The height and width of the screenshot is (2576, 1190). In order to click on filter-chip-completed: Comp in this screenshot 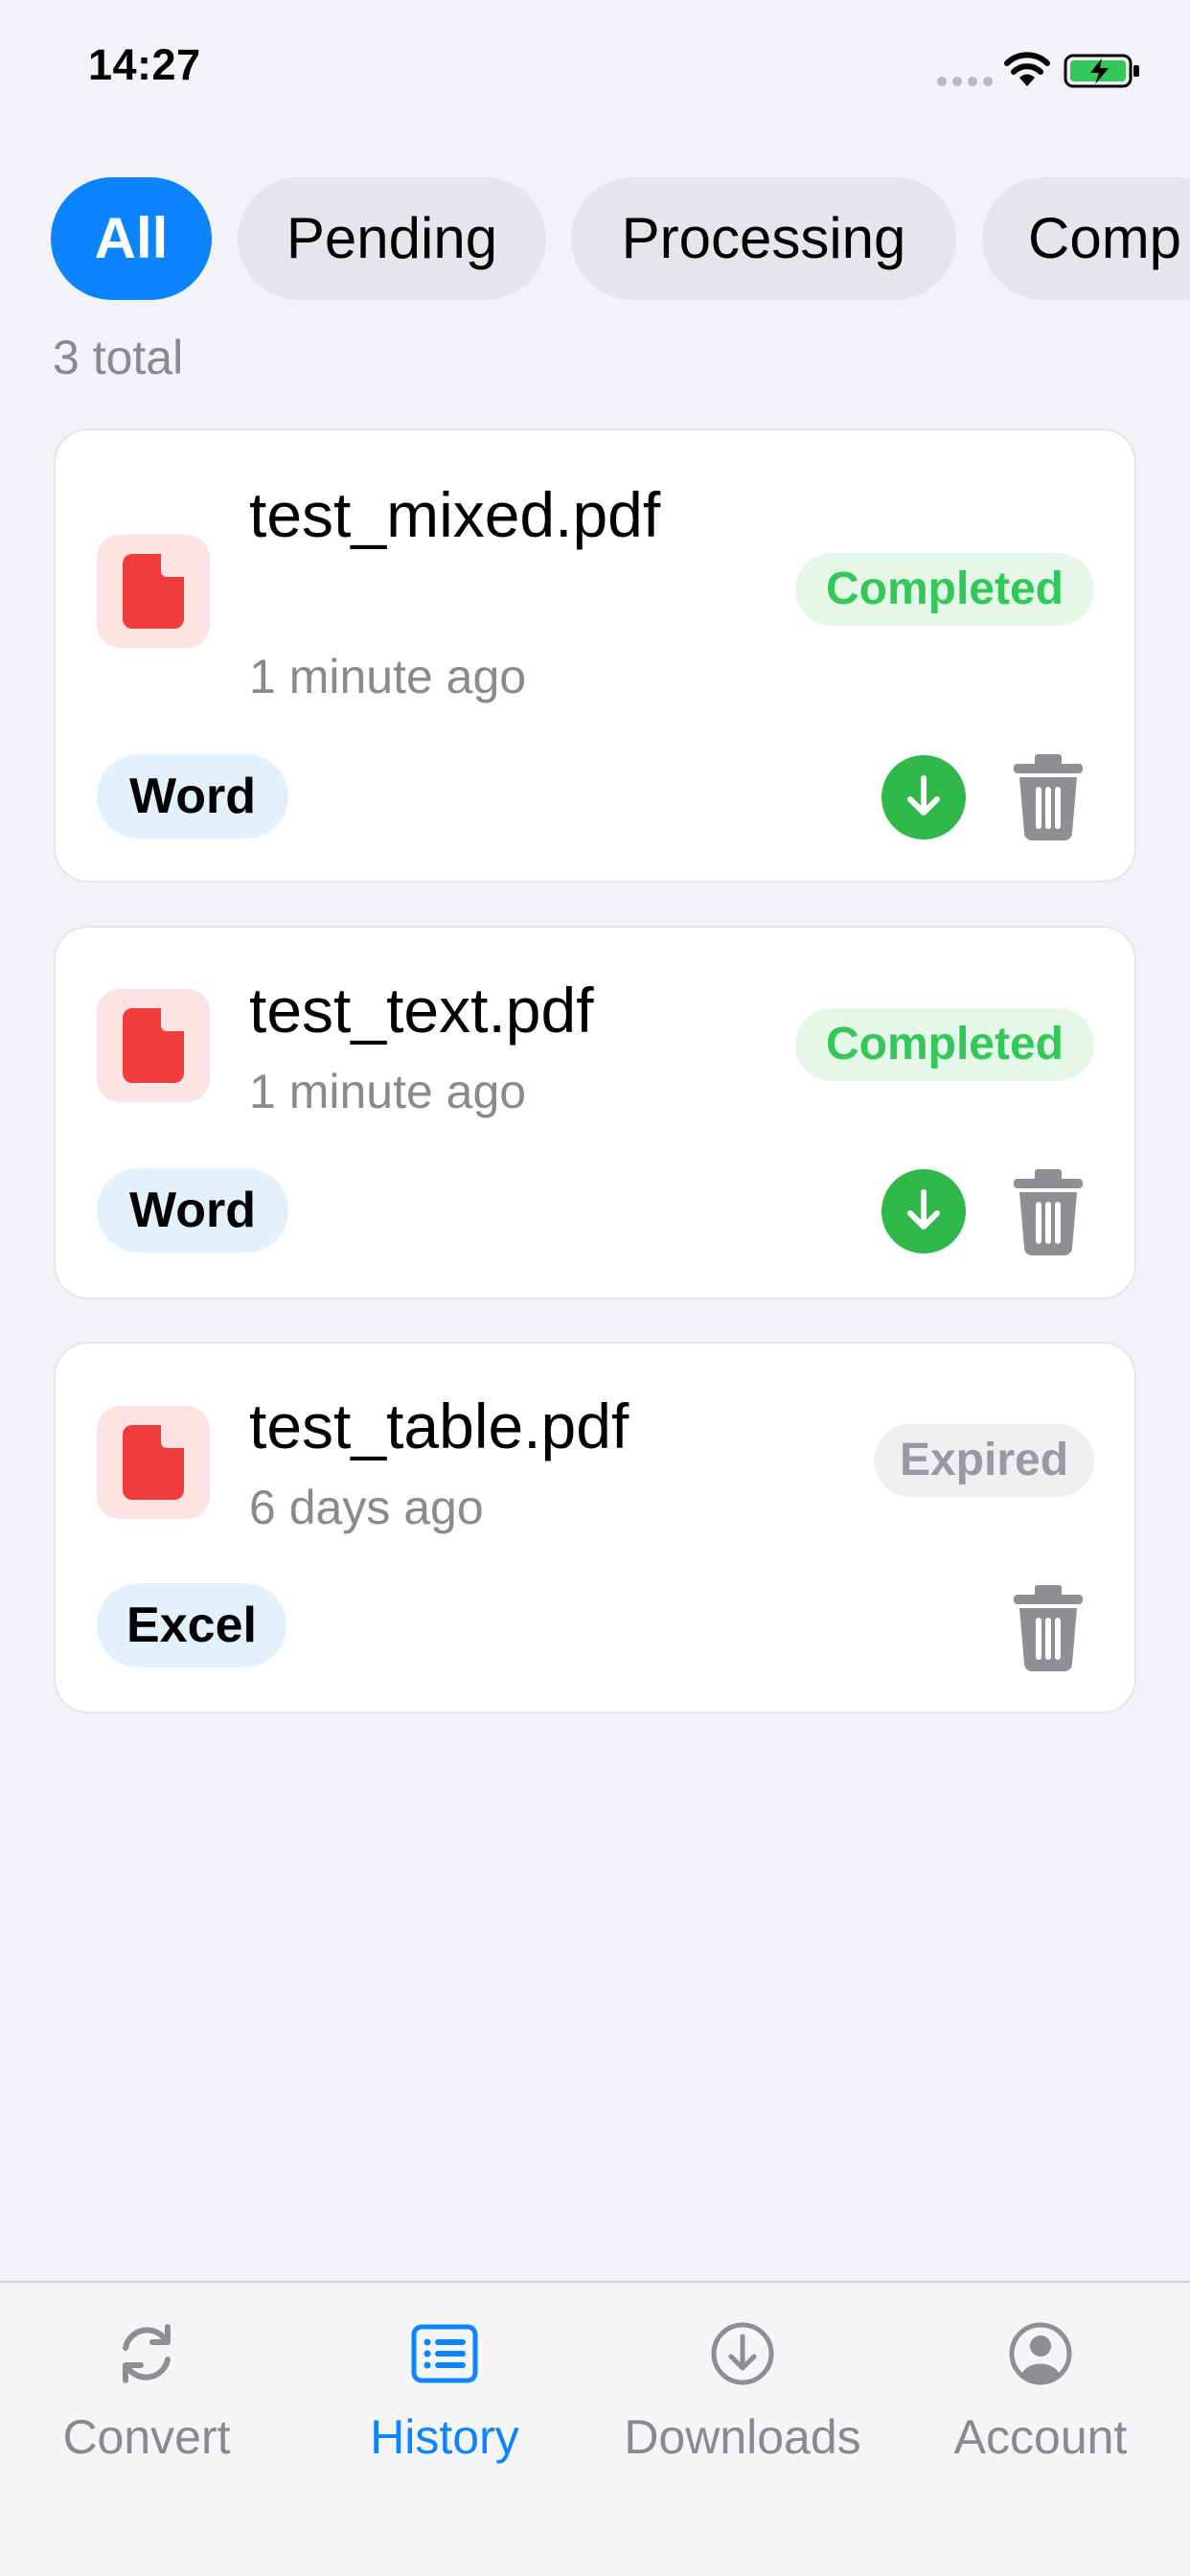, I will do `click(1086, 238)`.